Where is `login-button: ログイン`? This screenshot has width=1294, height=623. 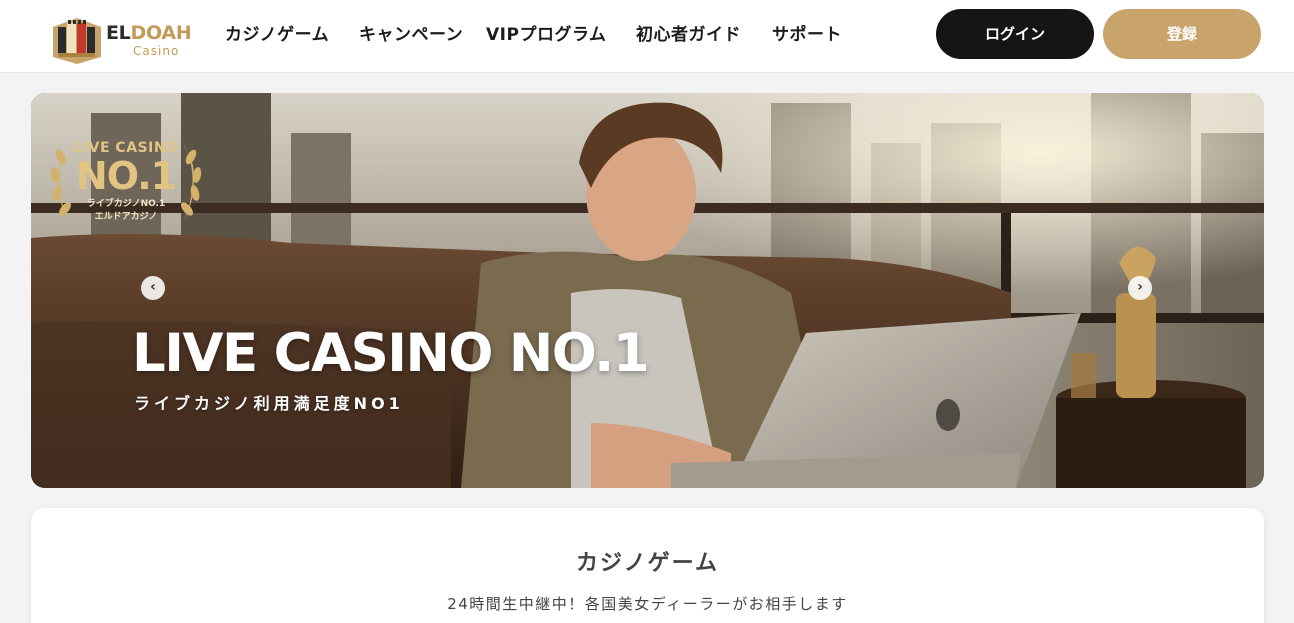
login-button: ログイン is located at coordinates (1015, 34).